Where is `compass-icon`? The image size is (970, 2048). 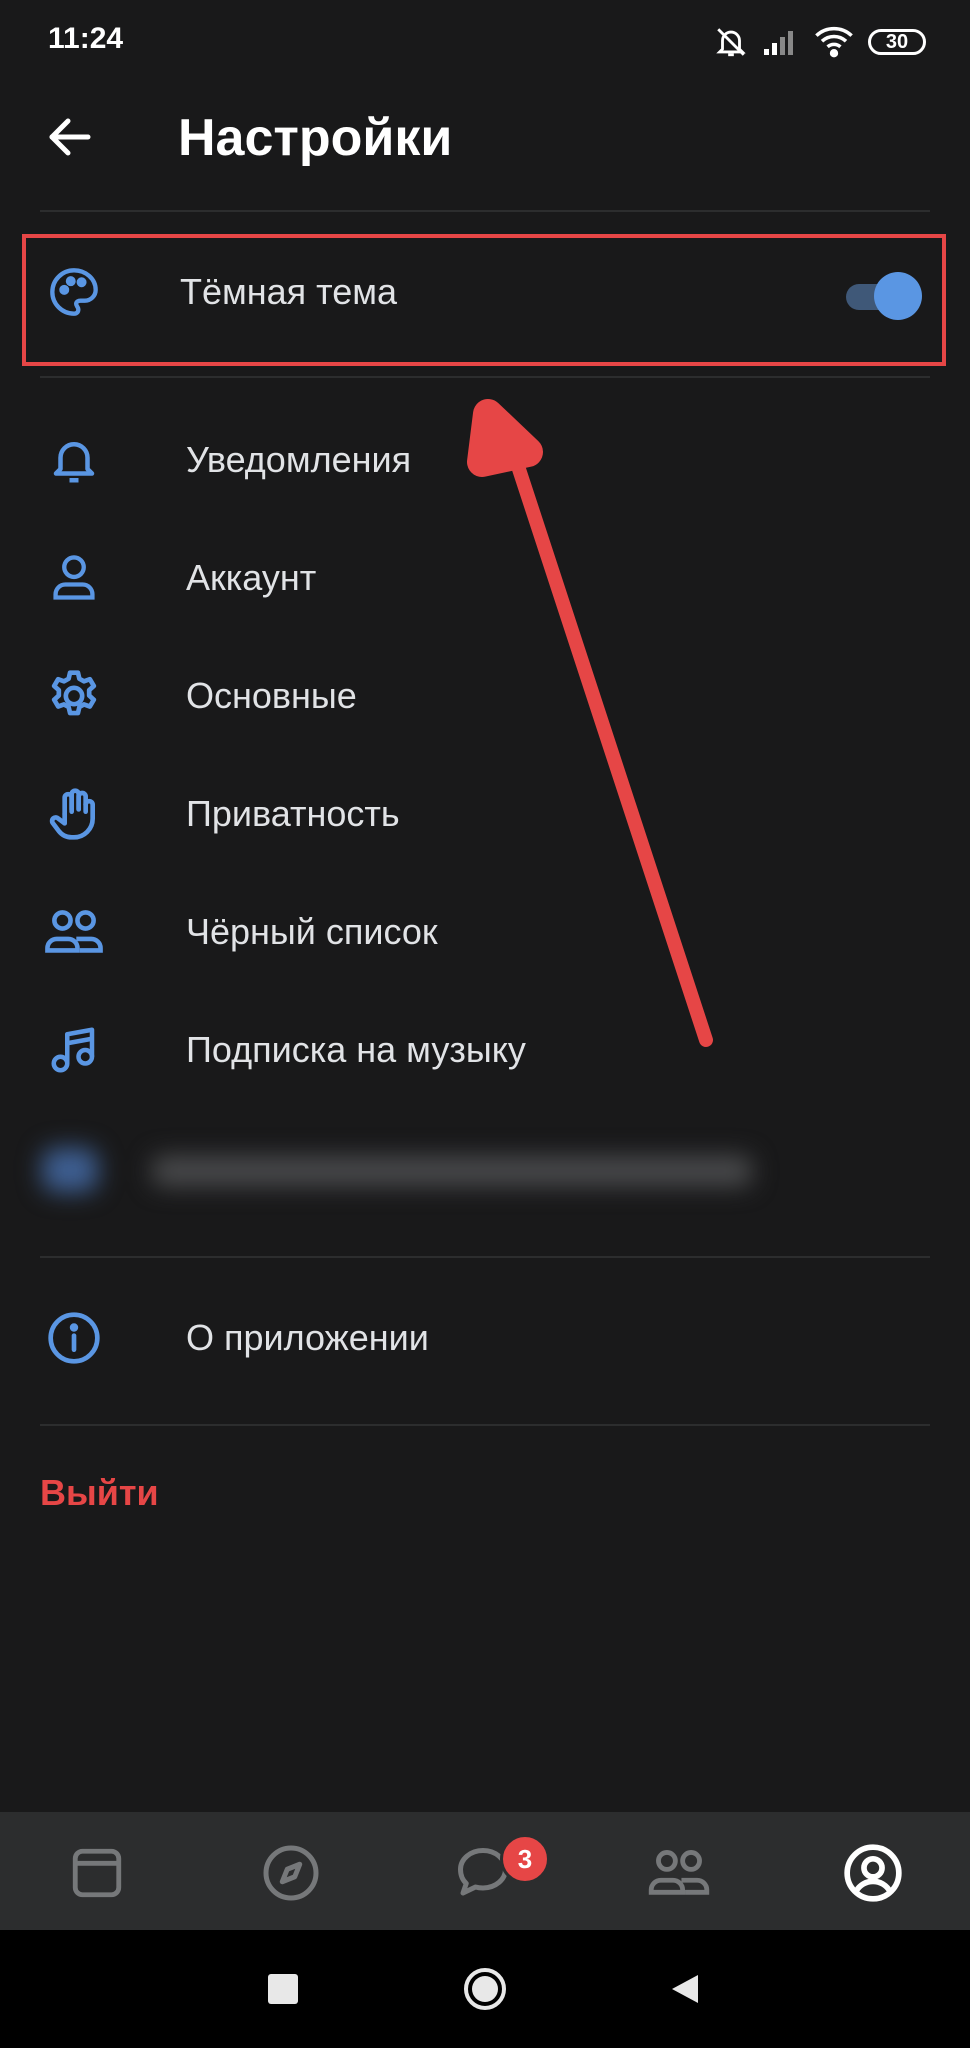
compass-icon is located at coordinates (291, 1873).